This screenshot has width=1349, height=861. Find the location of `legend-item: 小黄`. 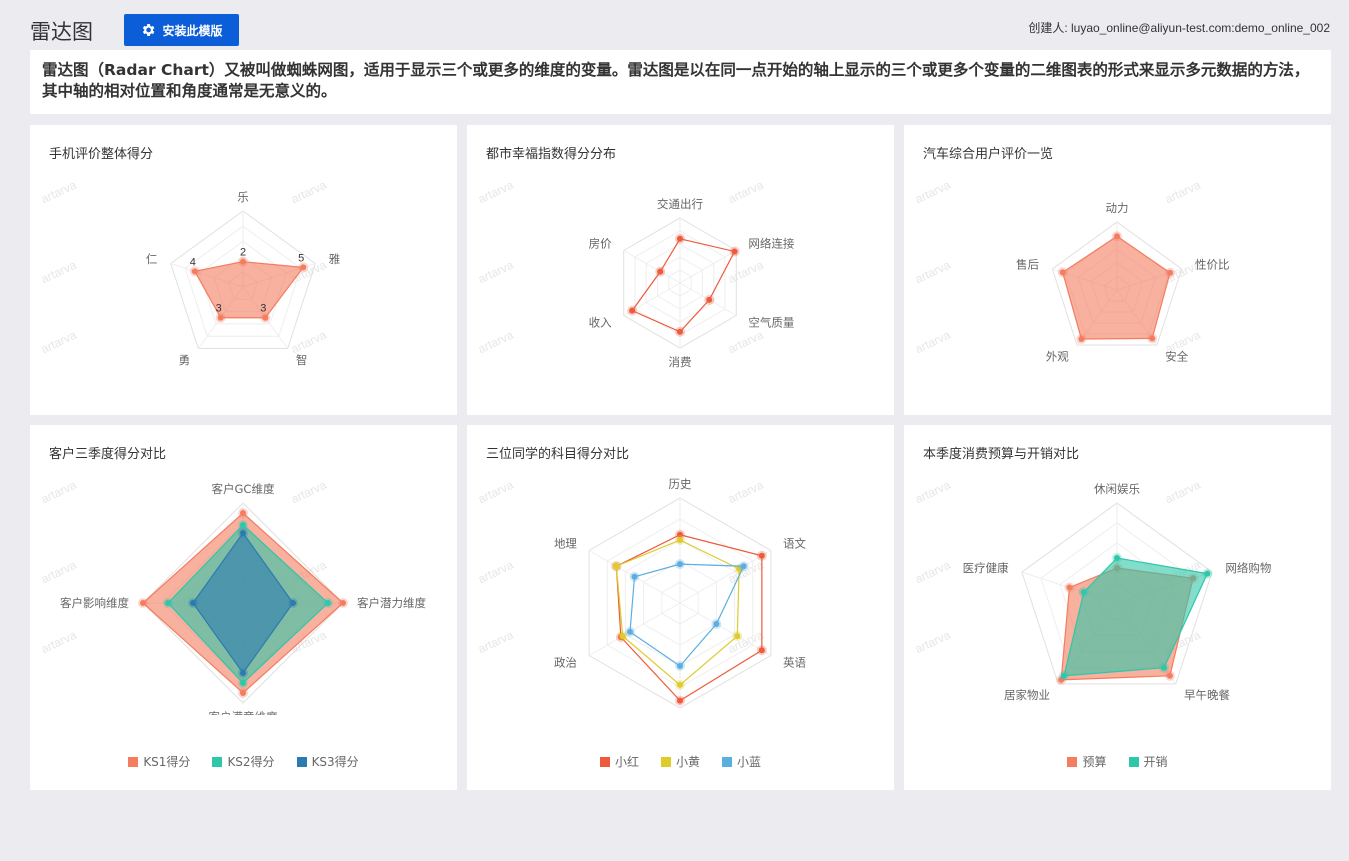

legend-item: 小黄 is located at coordinates (680, 761).